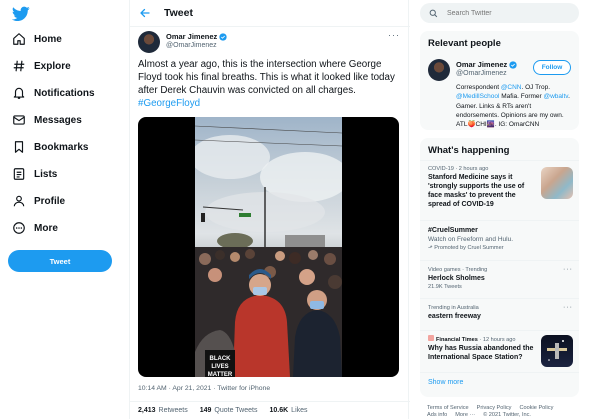 Image resolution: width=597 pixels, height=419 pixels. What do you see at coordinates (220, 374) in the screenshot?
I see `svg-text: MATTER` at bounding box center [220, 374].